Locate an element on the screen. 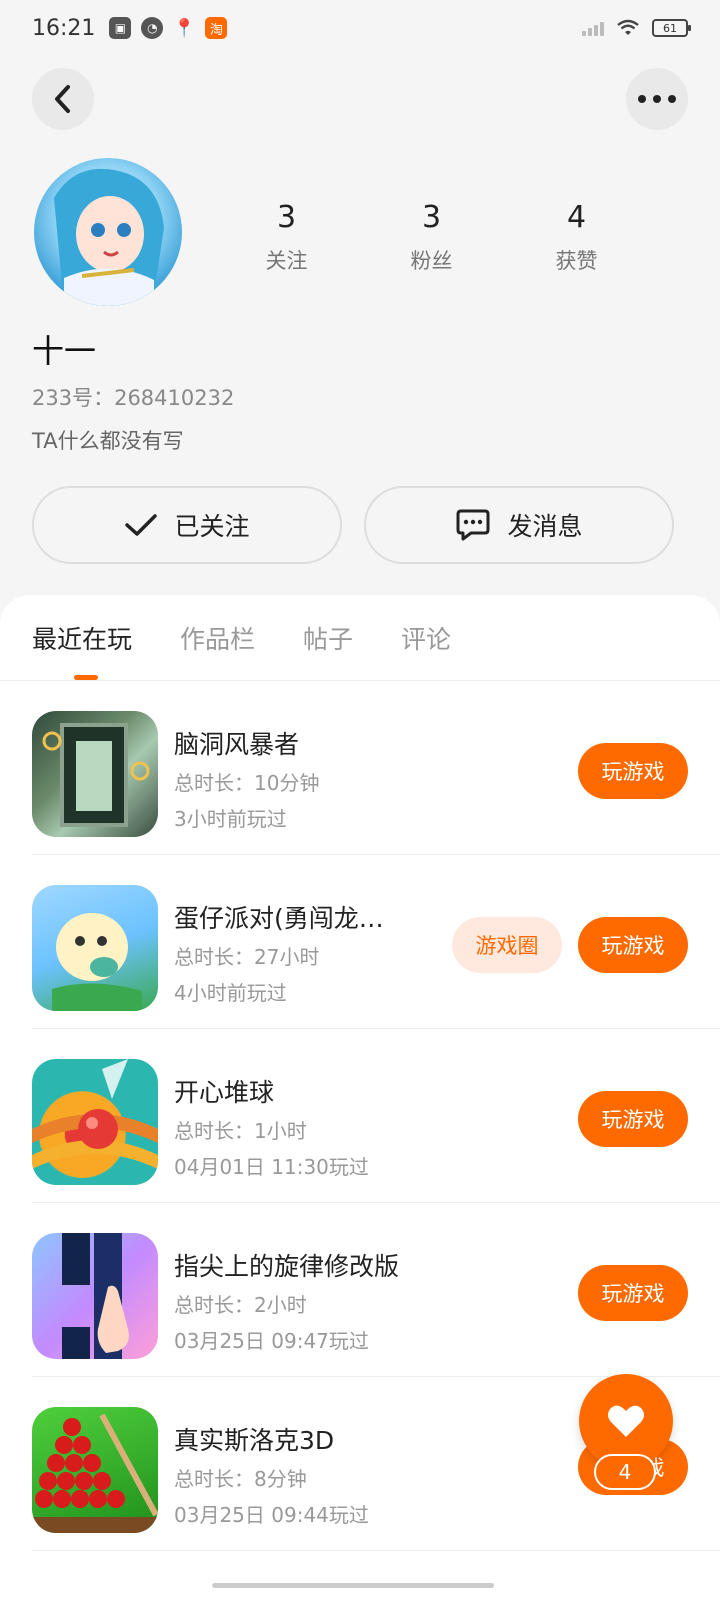 The image size is (720, 1600). followed-label: 已关注 is located at coordinates (212, 526).